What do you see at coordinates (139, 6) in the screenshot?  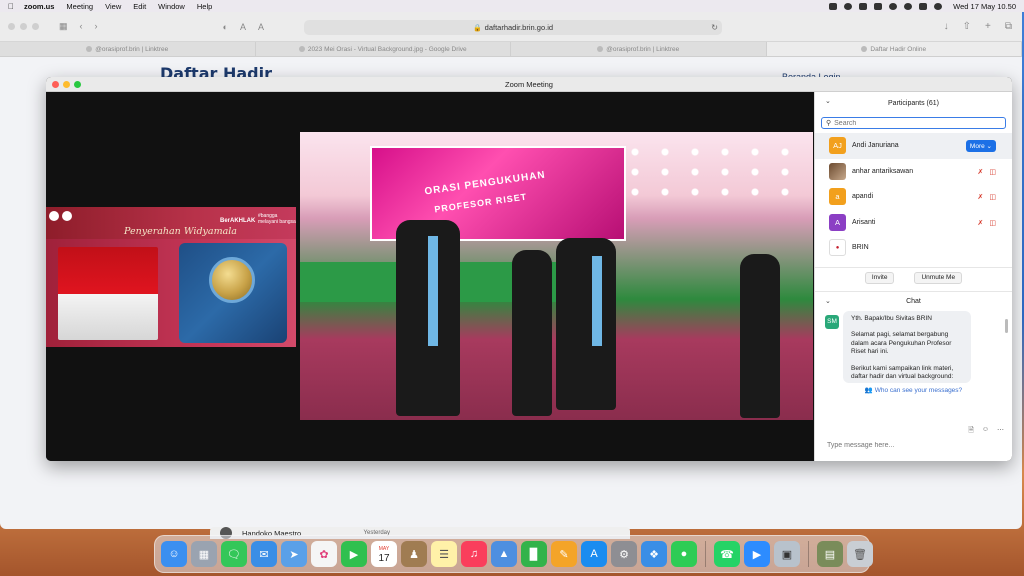 I see `menu-edit: Edit` at bounding box center [139, 6].